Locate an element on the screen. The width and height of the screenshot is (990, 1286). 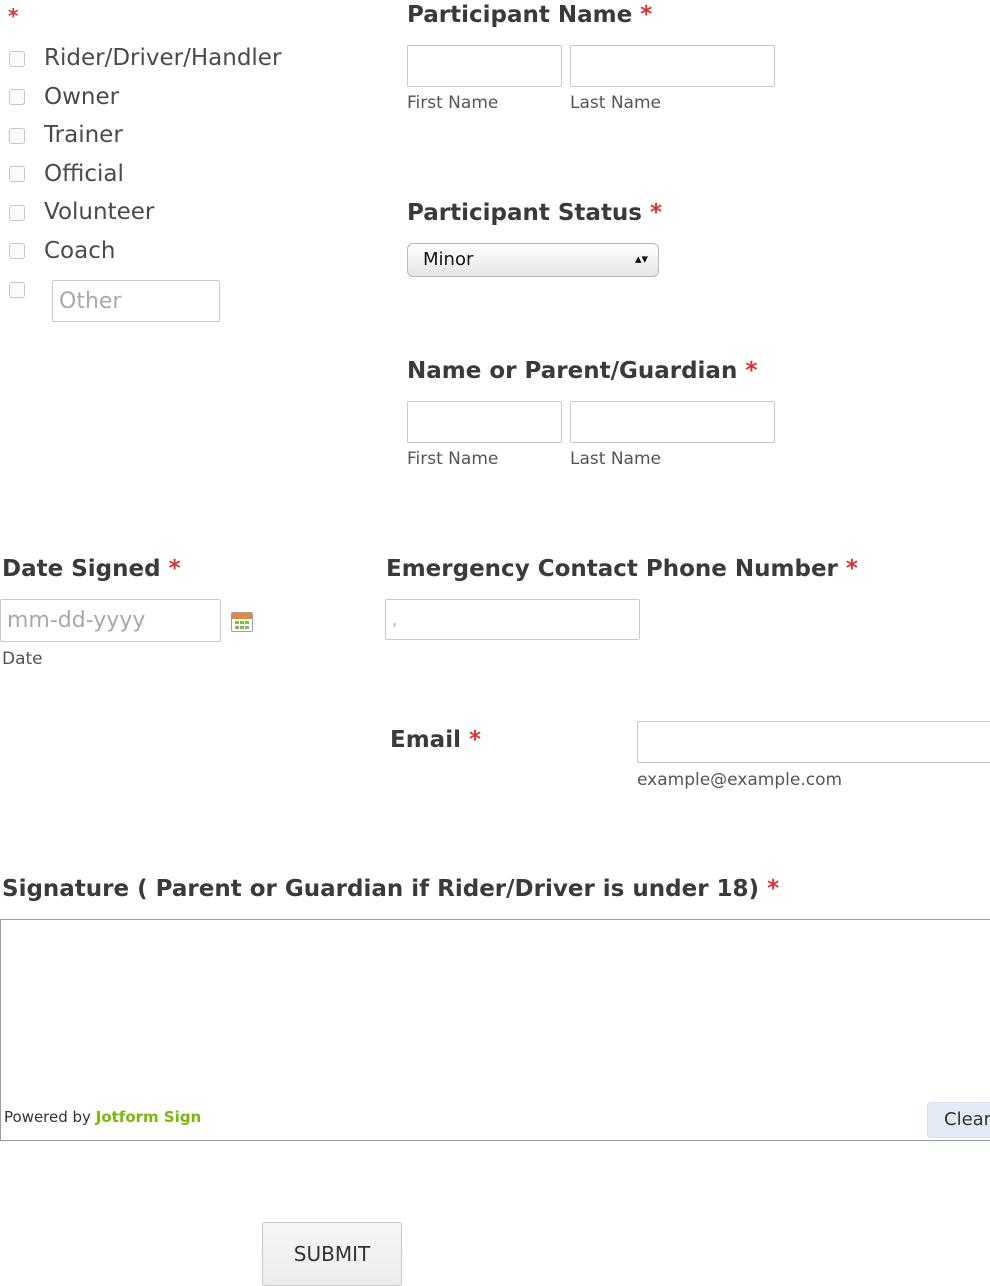
jotform-sign-link: Jotform Sign is located at coordinates (149, 1117).